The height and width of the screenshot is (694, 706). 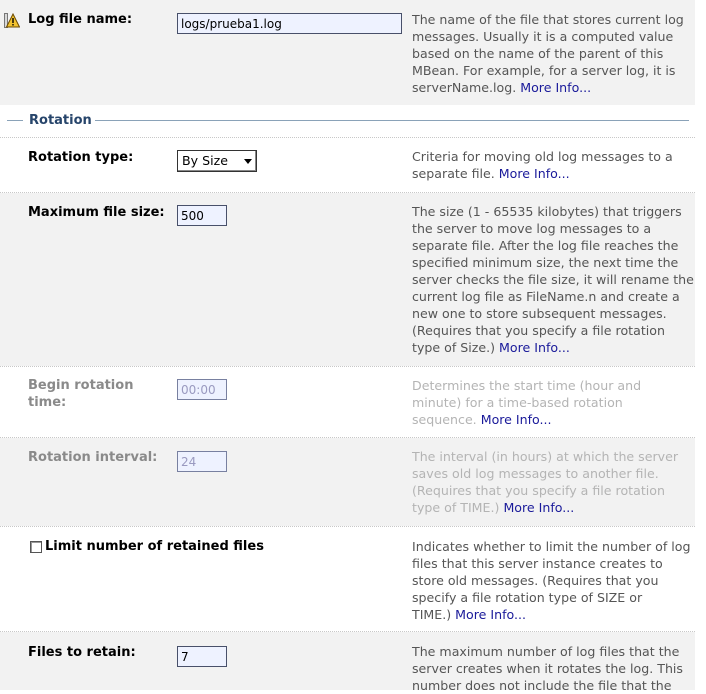 I want to click on max-file-size-input, so click(x=202, y=215).